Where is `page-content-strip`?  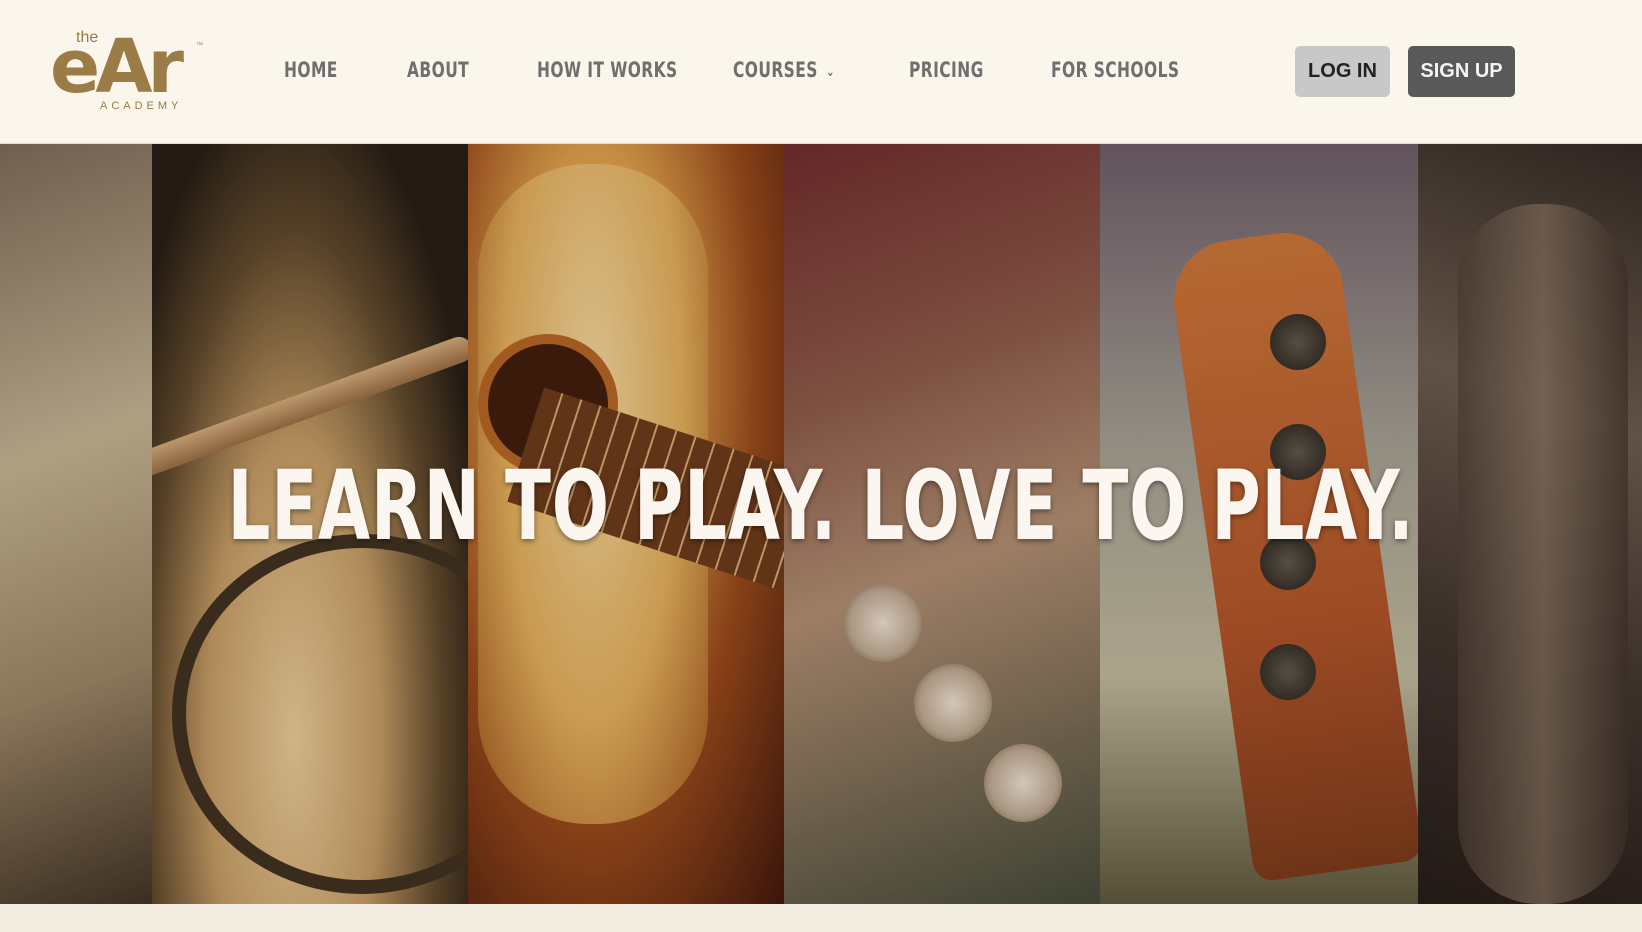 page-content-strip is located at coordinates (821, 918).